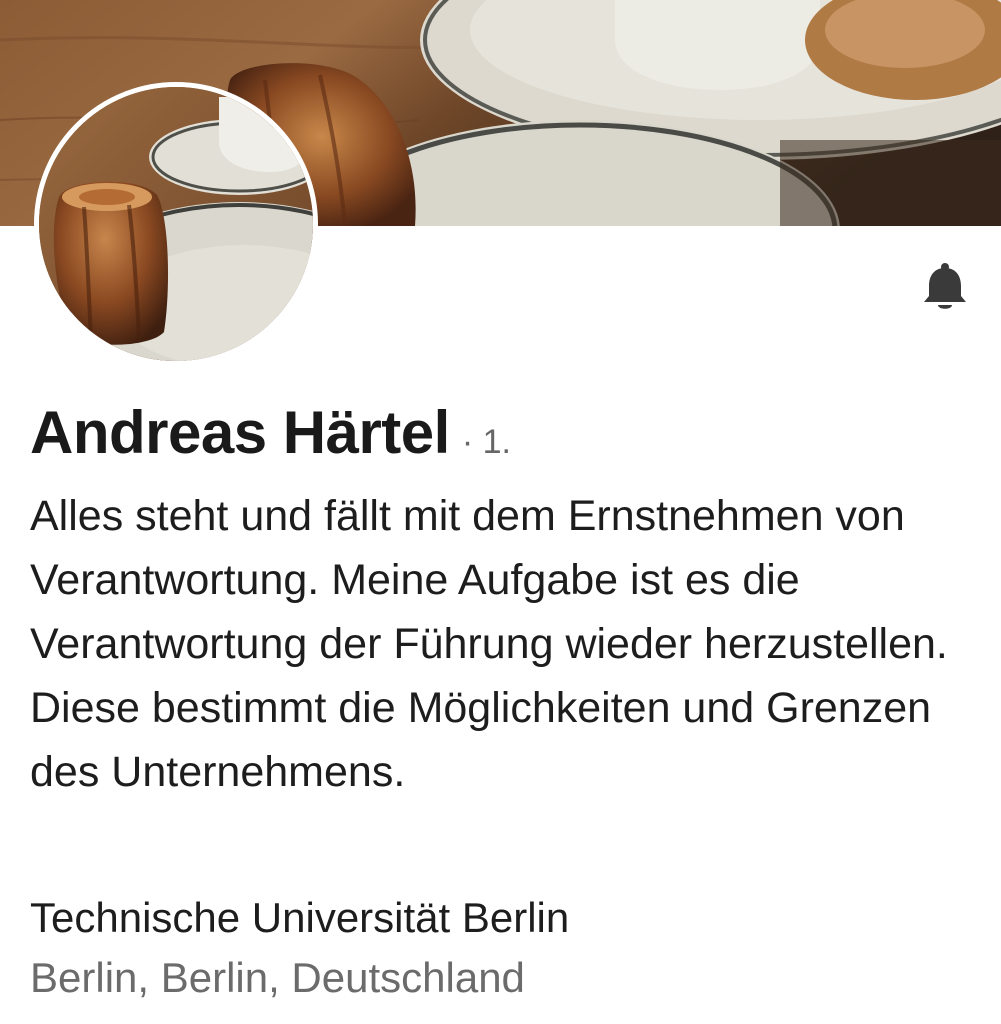 This screenshot has height=1024, width=1001. Describe the element at coordinates (945, 287) in the screenshot. I see `bell-icon` at that location.